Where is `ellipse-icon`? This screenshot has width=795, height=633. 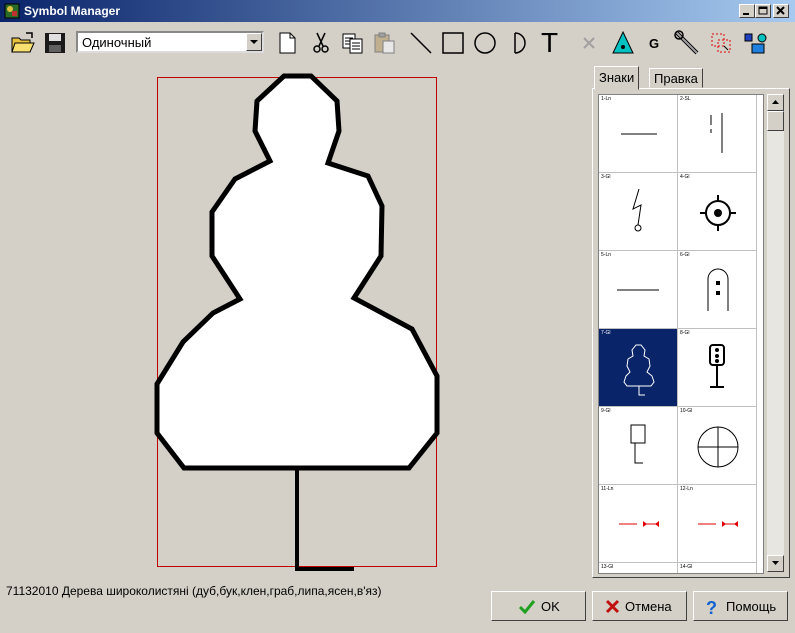
ellipse-icon is located at coordinates (485, 43).